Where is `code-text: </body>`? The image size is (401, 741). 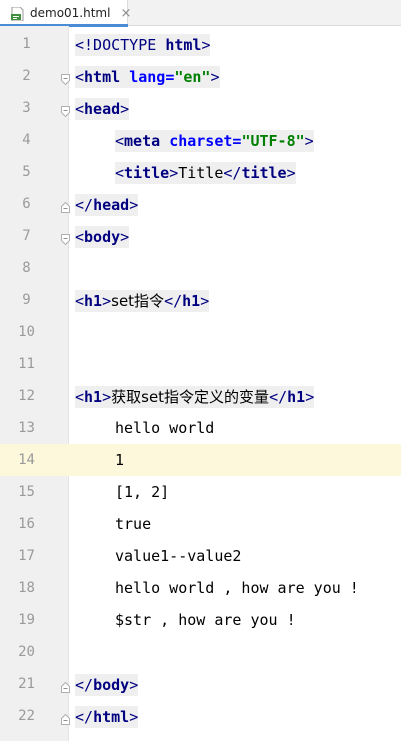 code-text: </body> is located at coordinates (107, 684).